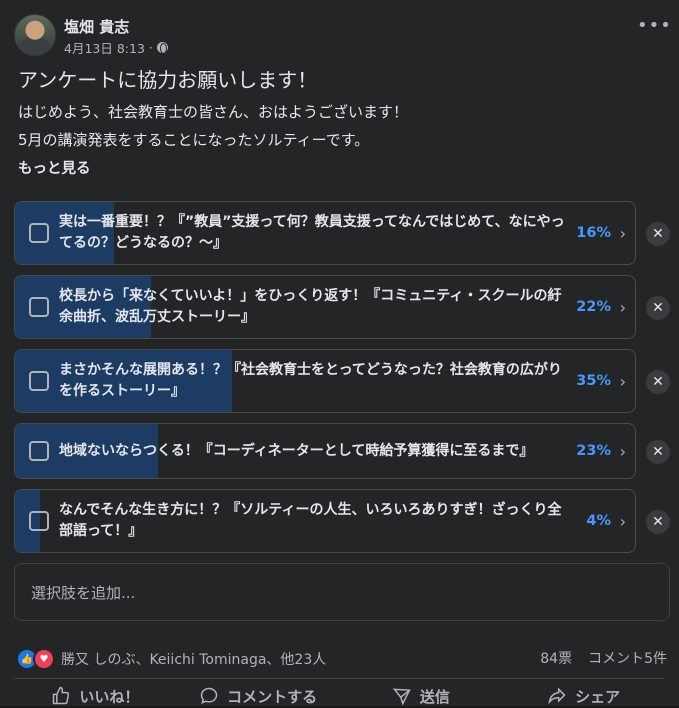 The width and height of the screenshot is (679, 708). Describe the element at coordinates (434, 696) in the screenshot. I see `send-label: 送信` at that location.